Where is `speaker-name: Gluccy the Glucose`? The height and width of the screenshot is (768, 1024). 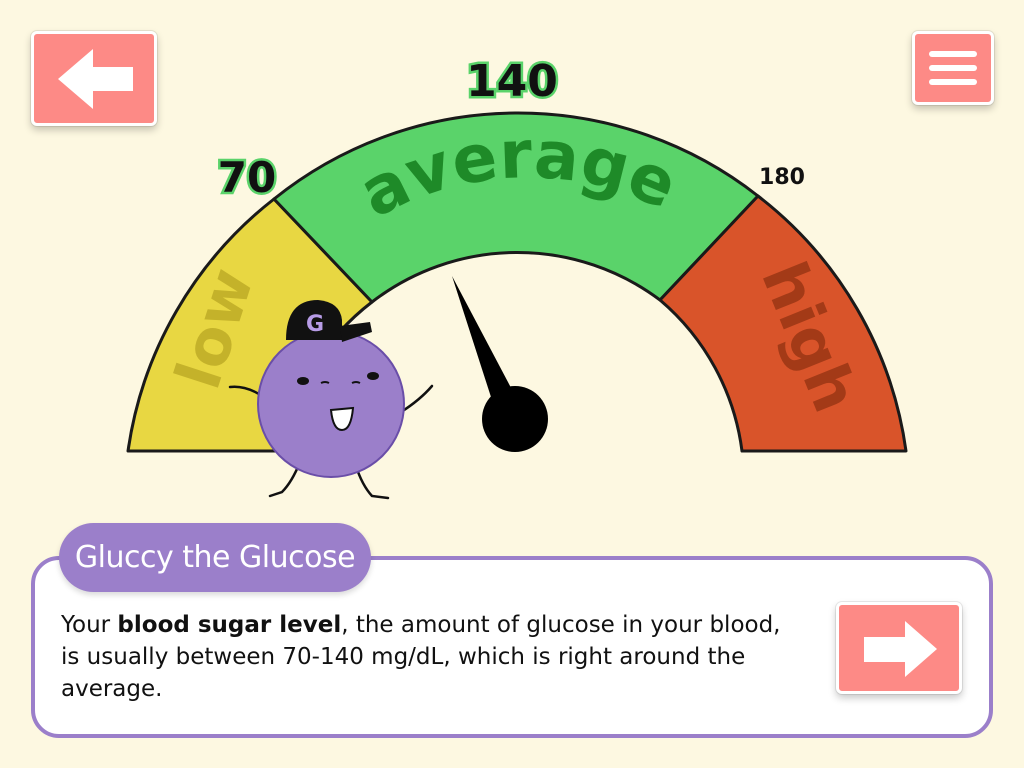
speaker-name: Gluccy the Glucose is located at coordinates (215, 557).